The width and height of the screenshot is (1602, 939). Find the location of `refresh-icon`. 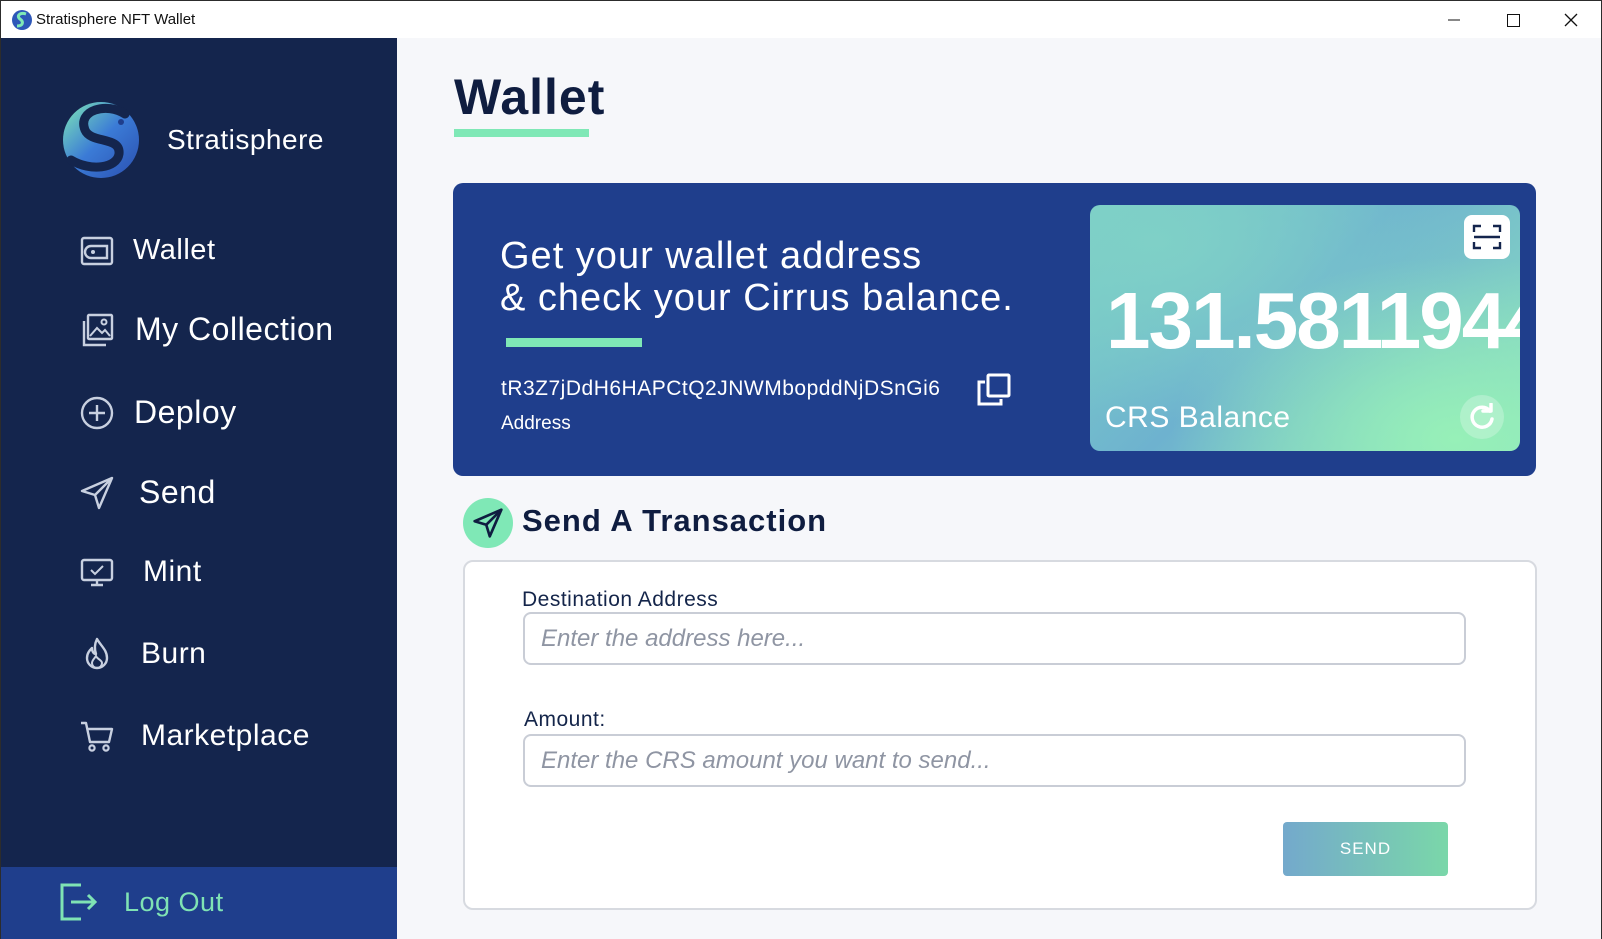

refresh-icon is located at coordinates (1482, 416).